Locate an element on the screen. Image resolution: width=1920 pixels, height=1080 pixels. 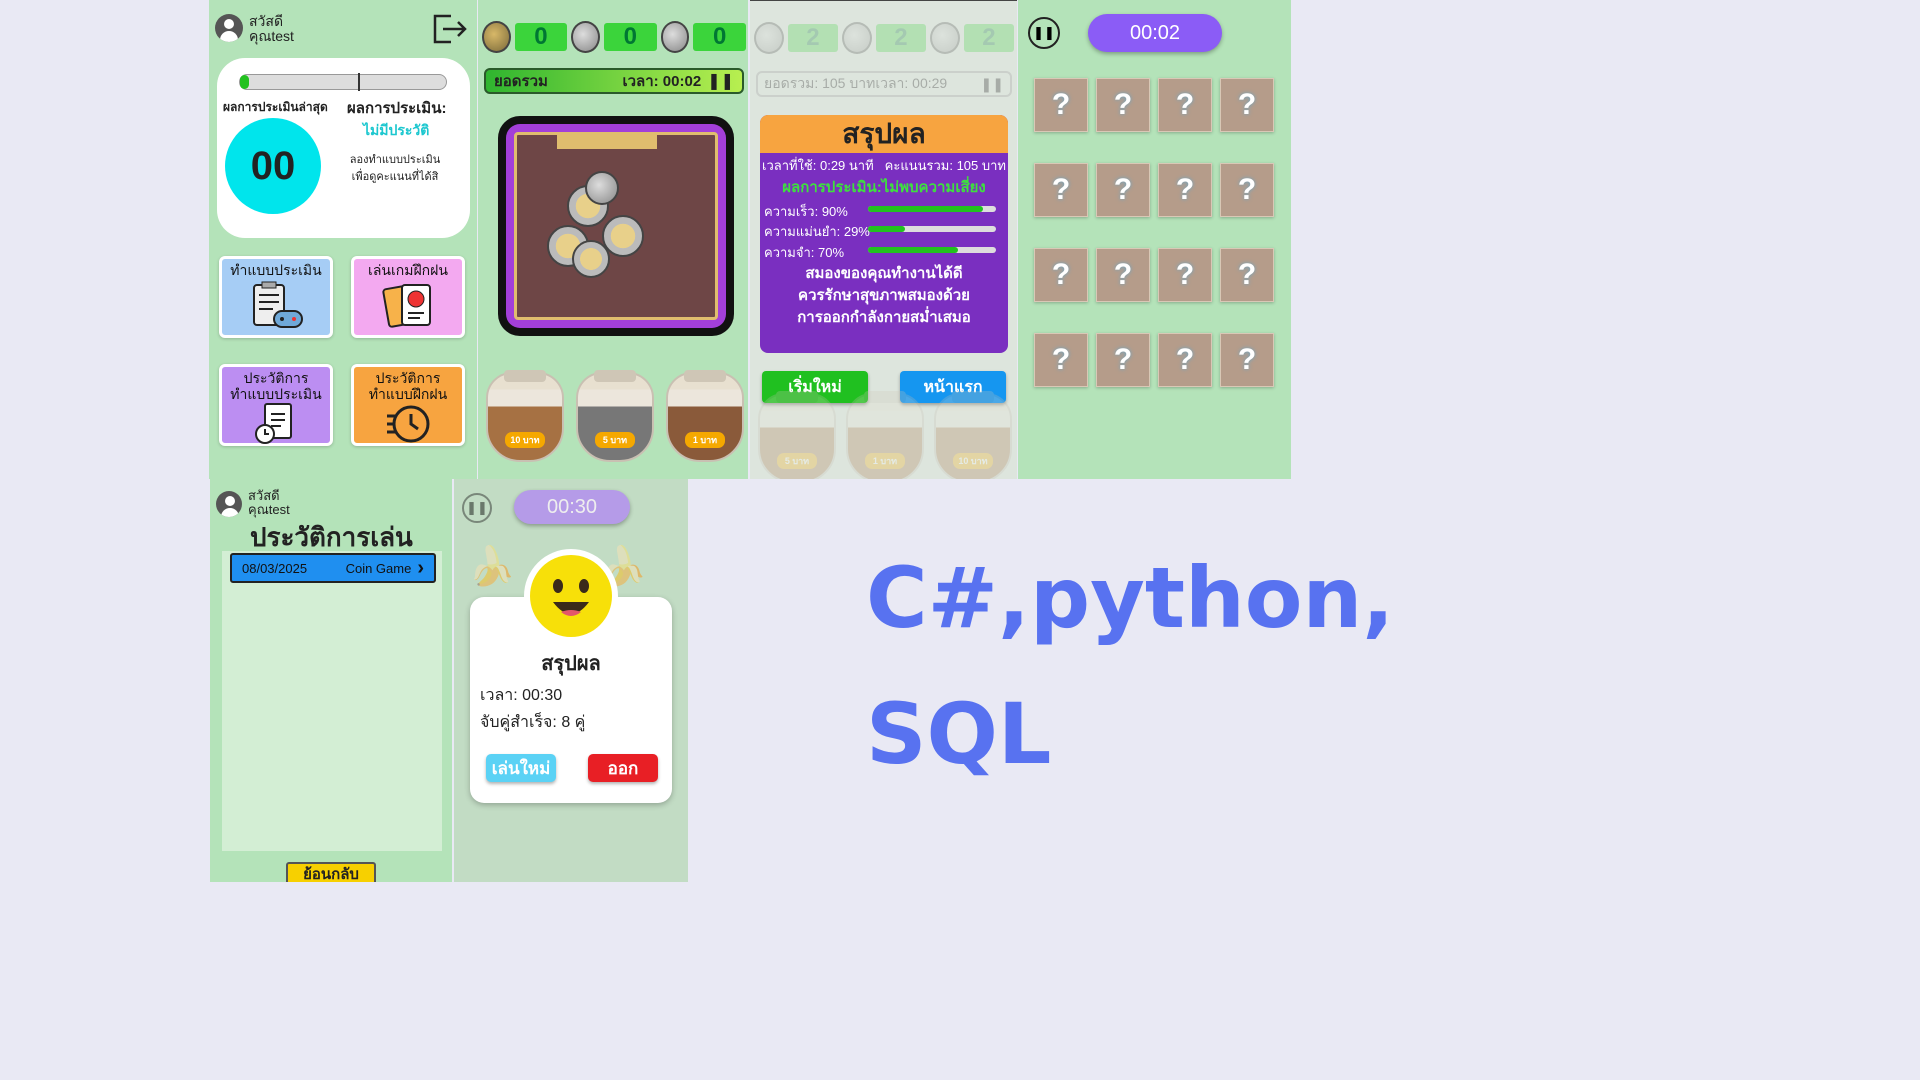
metric-accuracy-fill is located at coordinates (887, 229).